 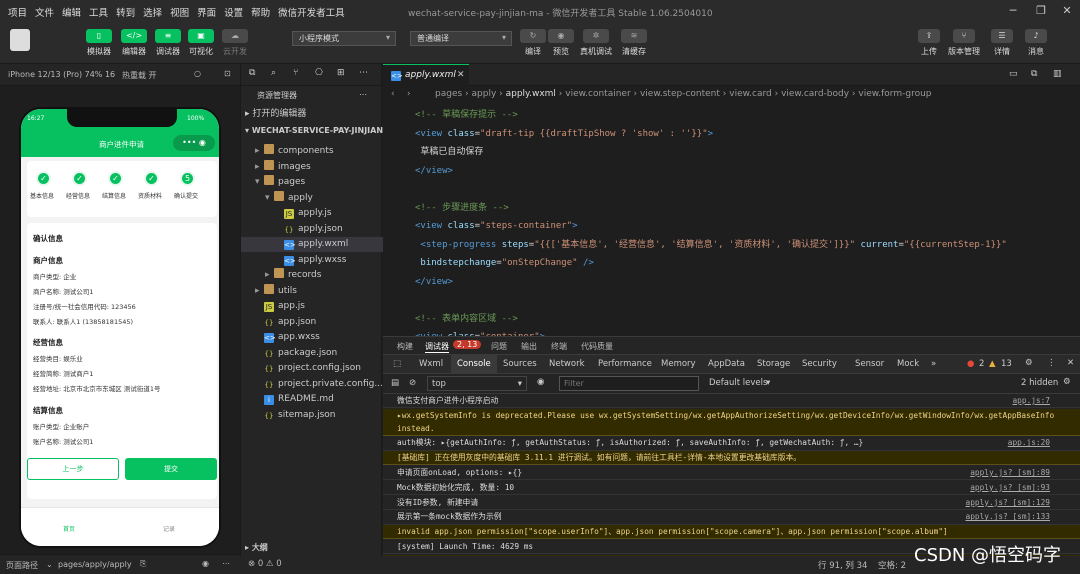 I want to click on device-select: iPhone 12/13 (Pro) 74% 16, so click(x=61, y=74).